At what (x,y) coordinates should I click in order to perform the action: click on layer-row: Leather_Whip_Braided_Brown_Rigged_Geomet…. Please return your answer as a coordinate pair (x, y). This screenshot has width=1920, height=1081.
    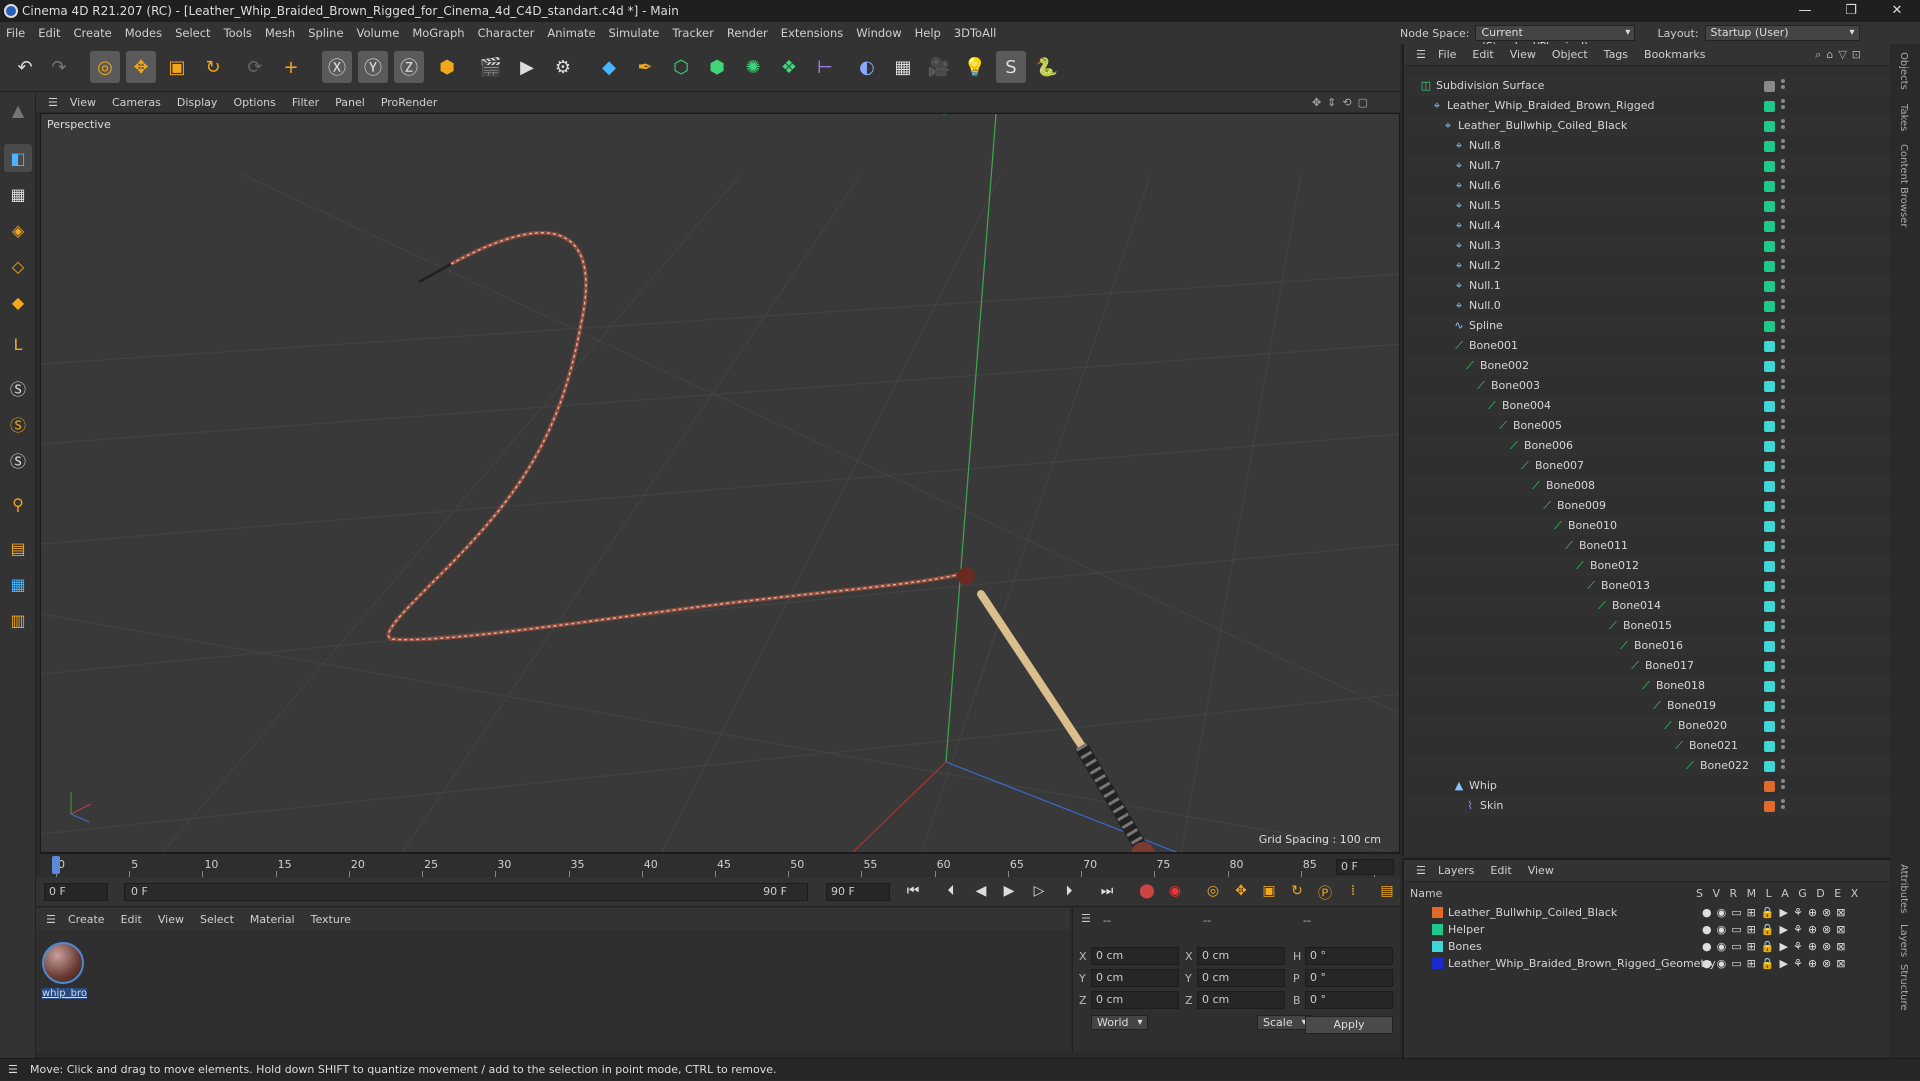
    Looking at the image, I should click on (1648, 963).